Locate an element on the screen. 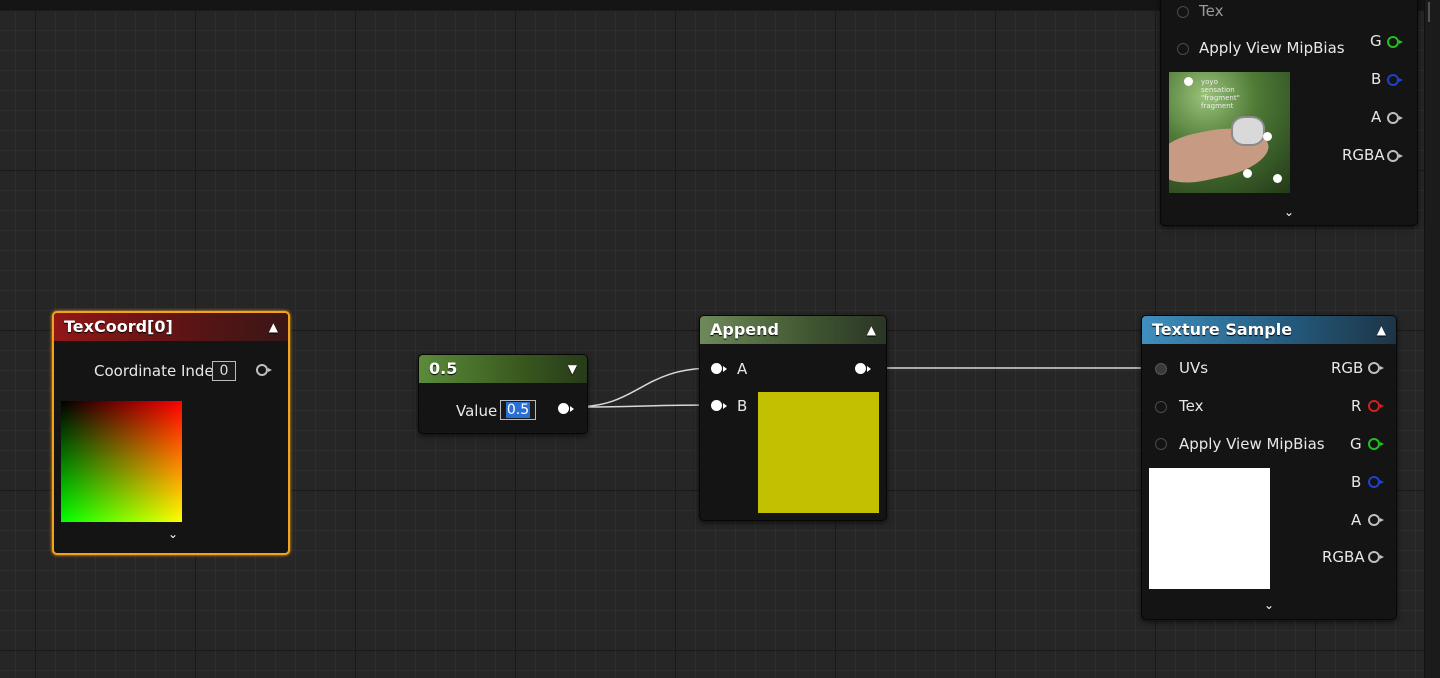  preview-cup-shape is located at coordinates (1248, 131).